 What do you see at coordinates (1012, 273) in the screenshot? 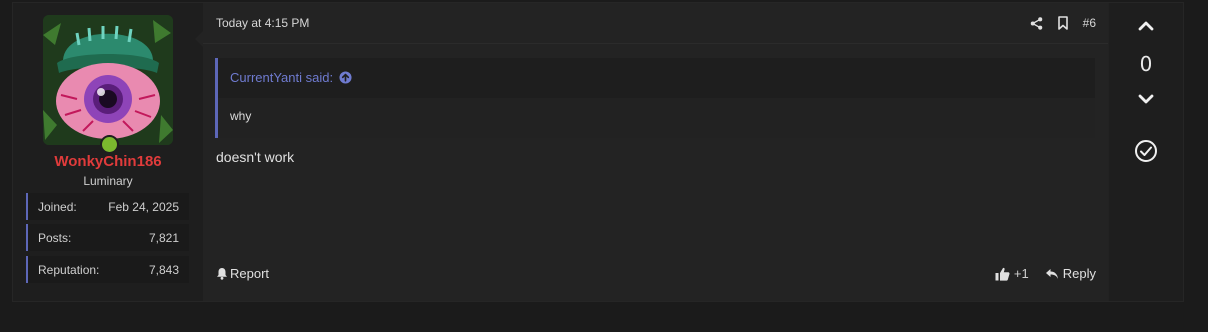
I see `like-button: +1` at bounding box center [1012, 273].